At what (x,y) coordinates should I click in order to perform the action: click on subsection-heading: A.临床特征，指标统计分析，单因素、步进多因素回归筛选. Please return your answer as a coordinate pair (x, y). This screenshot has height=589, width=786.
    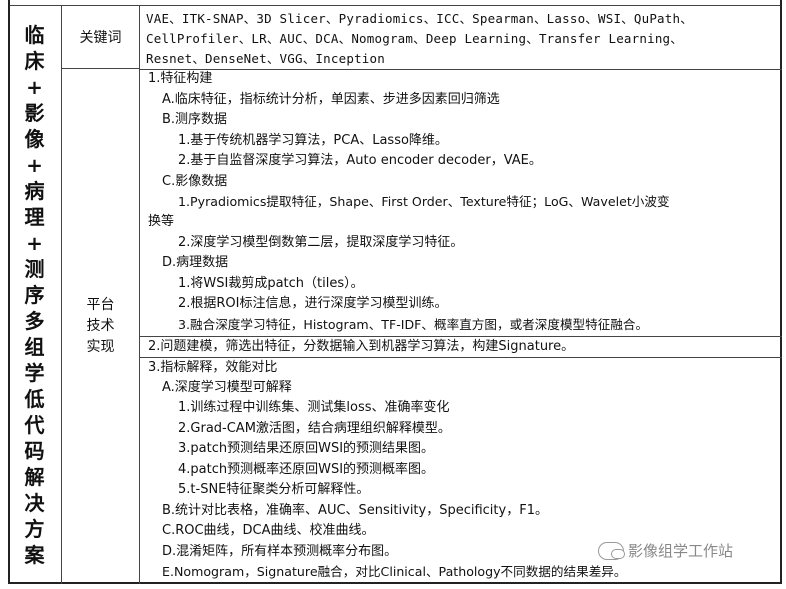
    Looking at the image, I should click on (331, 99).